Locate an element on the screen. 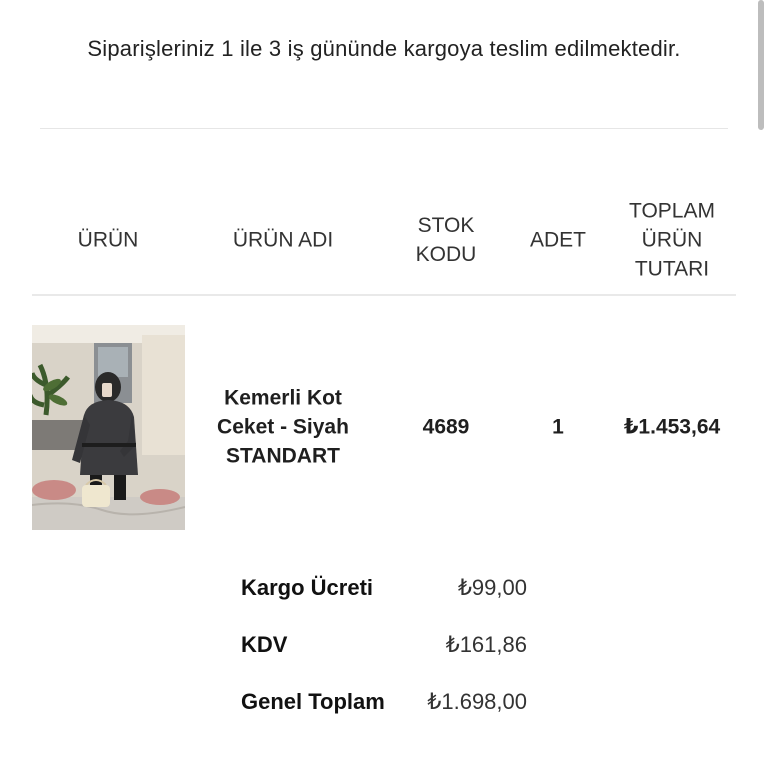 This screenshot has height=768, width=768. header-stock-code-line: STOK is located at coordinates (446, 225).